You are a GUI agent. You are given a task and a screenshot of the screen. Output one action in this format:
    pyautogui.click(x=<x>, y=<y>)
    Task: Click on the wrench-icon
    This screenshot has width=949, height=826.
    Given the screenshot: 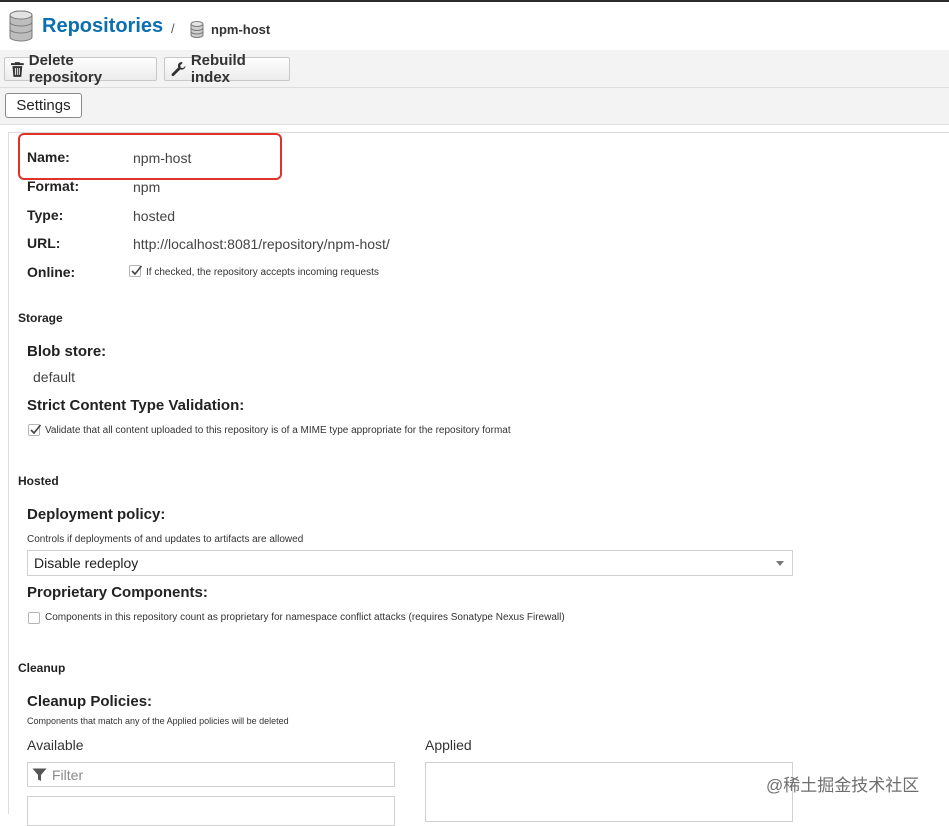 What is the action you would take?
    pyautogui.click(x=178, y=69)
    